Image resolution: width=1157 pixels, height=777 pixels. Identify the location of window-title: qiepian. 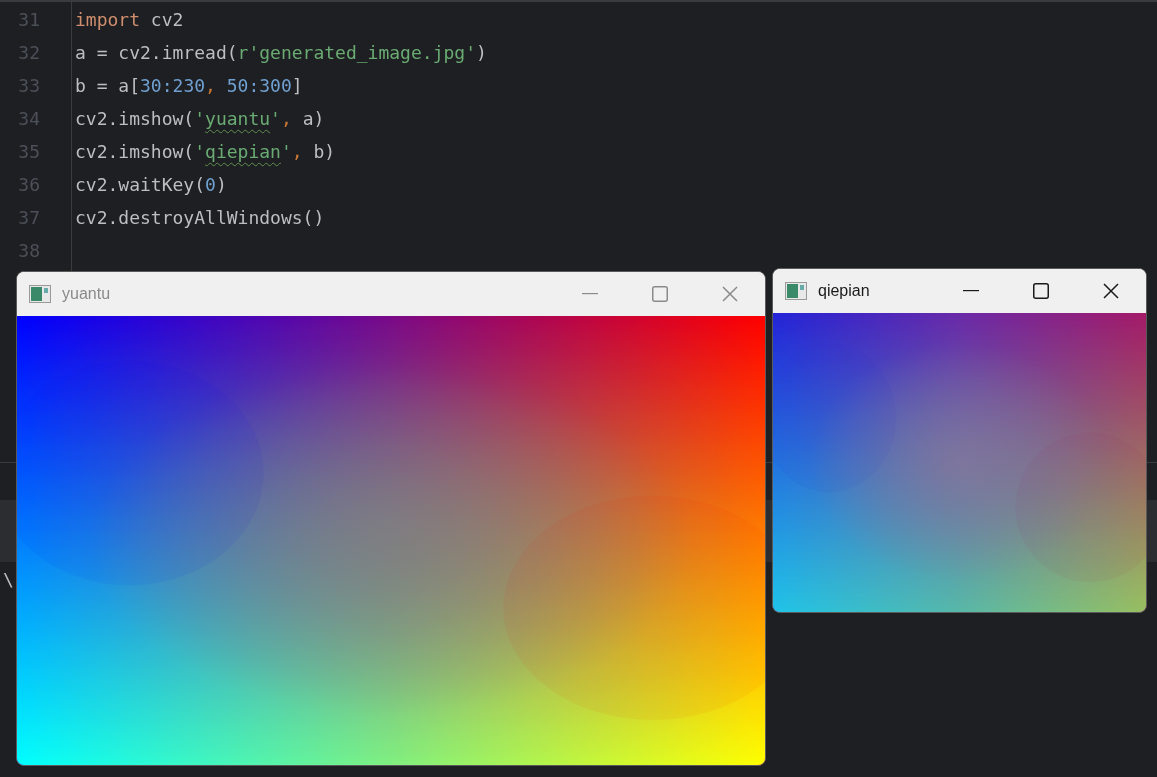
(844, 291).